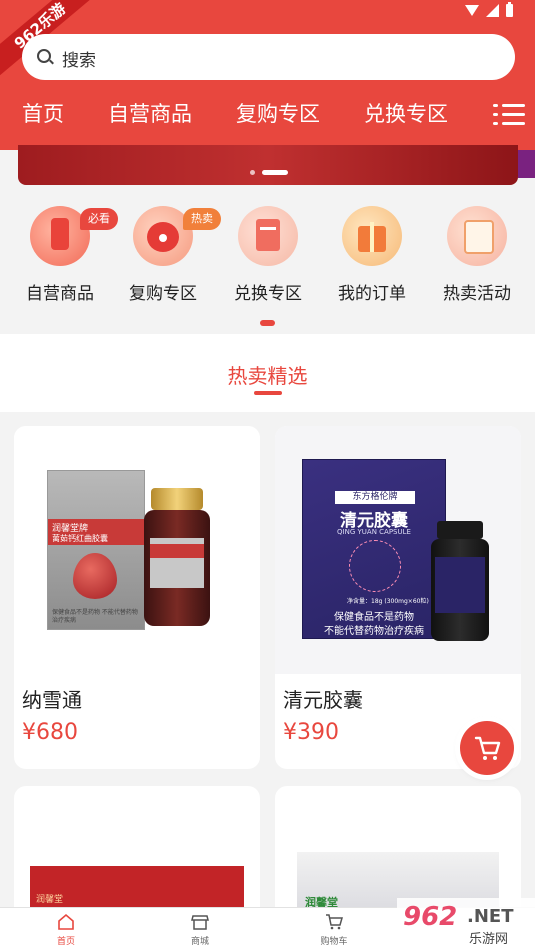 The width and height of the screenshot is (535, 952). I want to click on banner-dot, so click(252, 172).